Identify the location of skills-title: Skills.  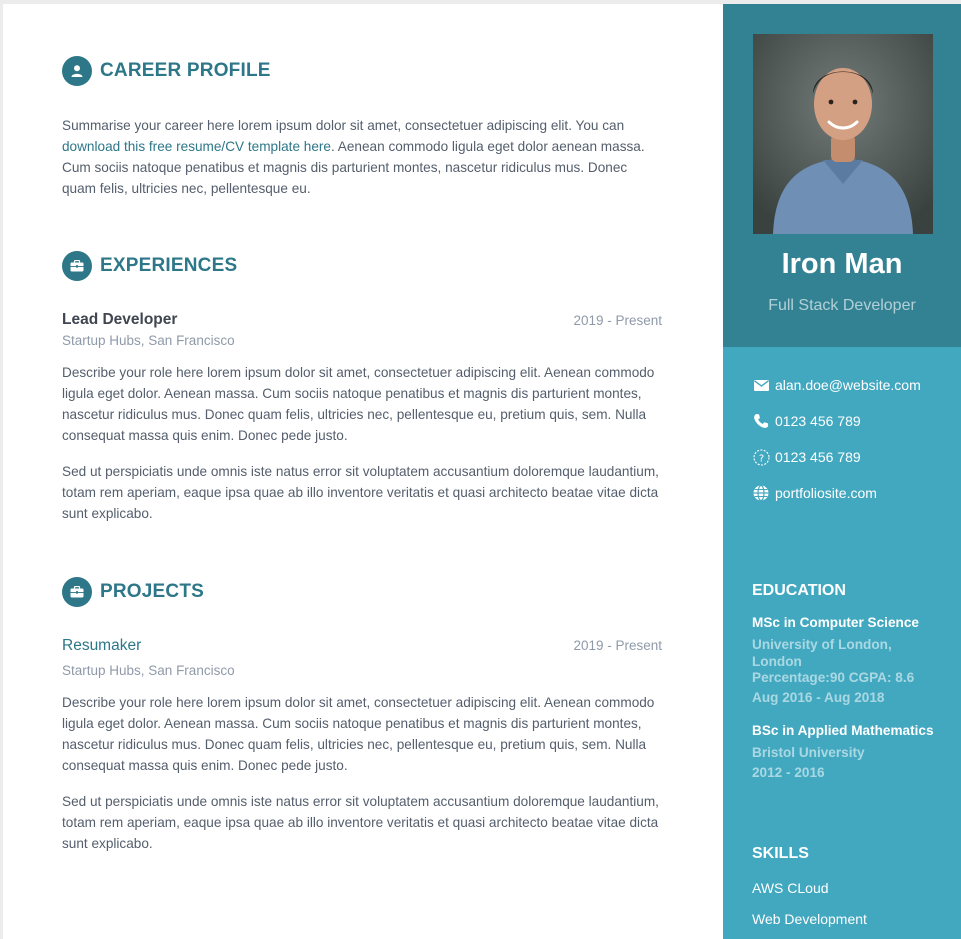
(780, 853).